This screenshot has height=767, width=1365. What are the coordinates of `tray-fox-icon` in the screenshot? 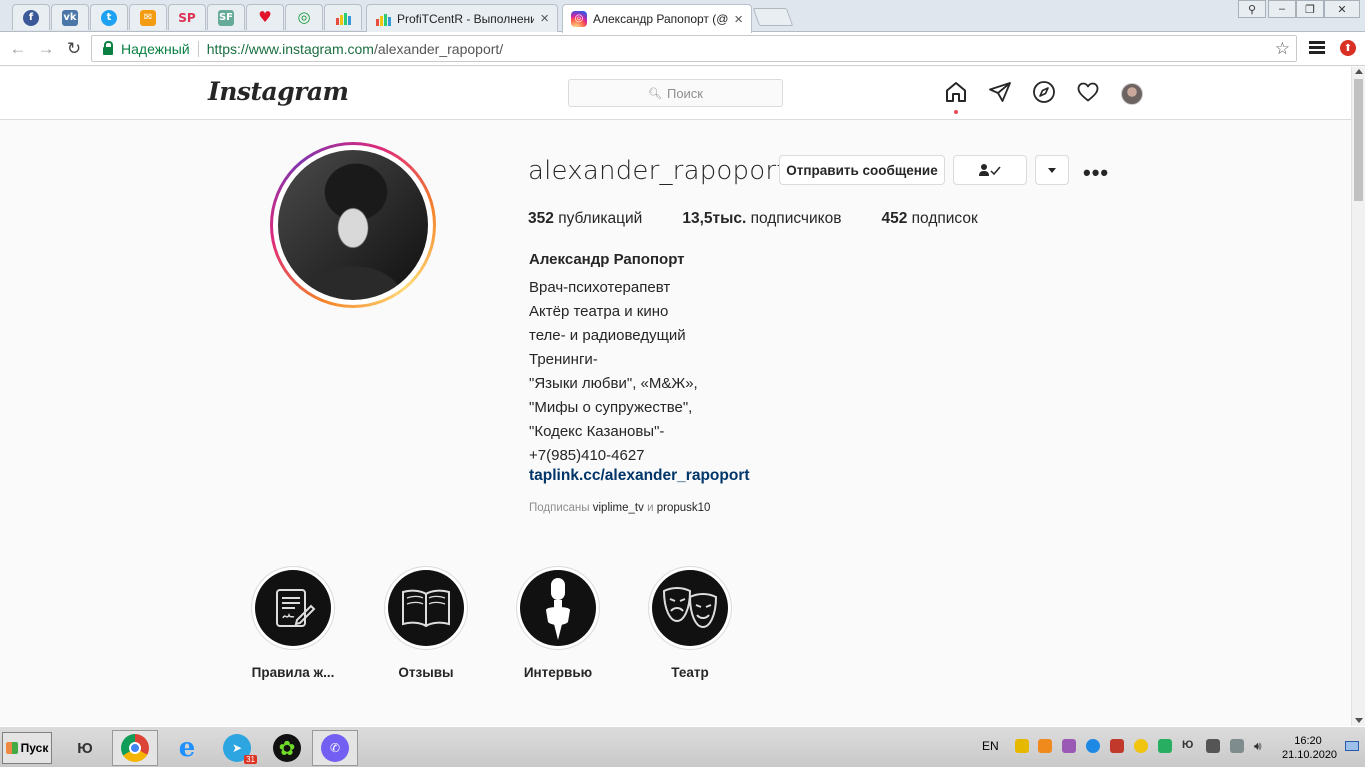 It's located at (1045, 746).